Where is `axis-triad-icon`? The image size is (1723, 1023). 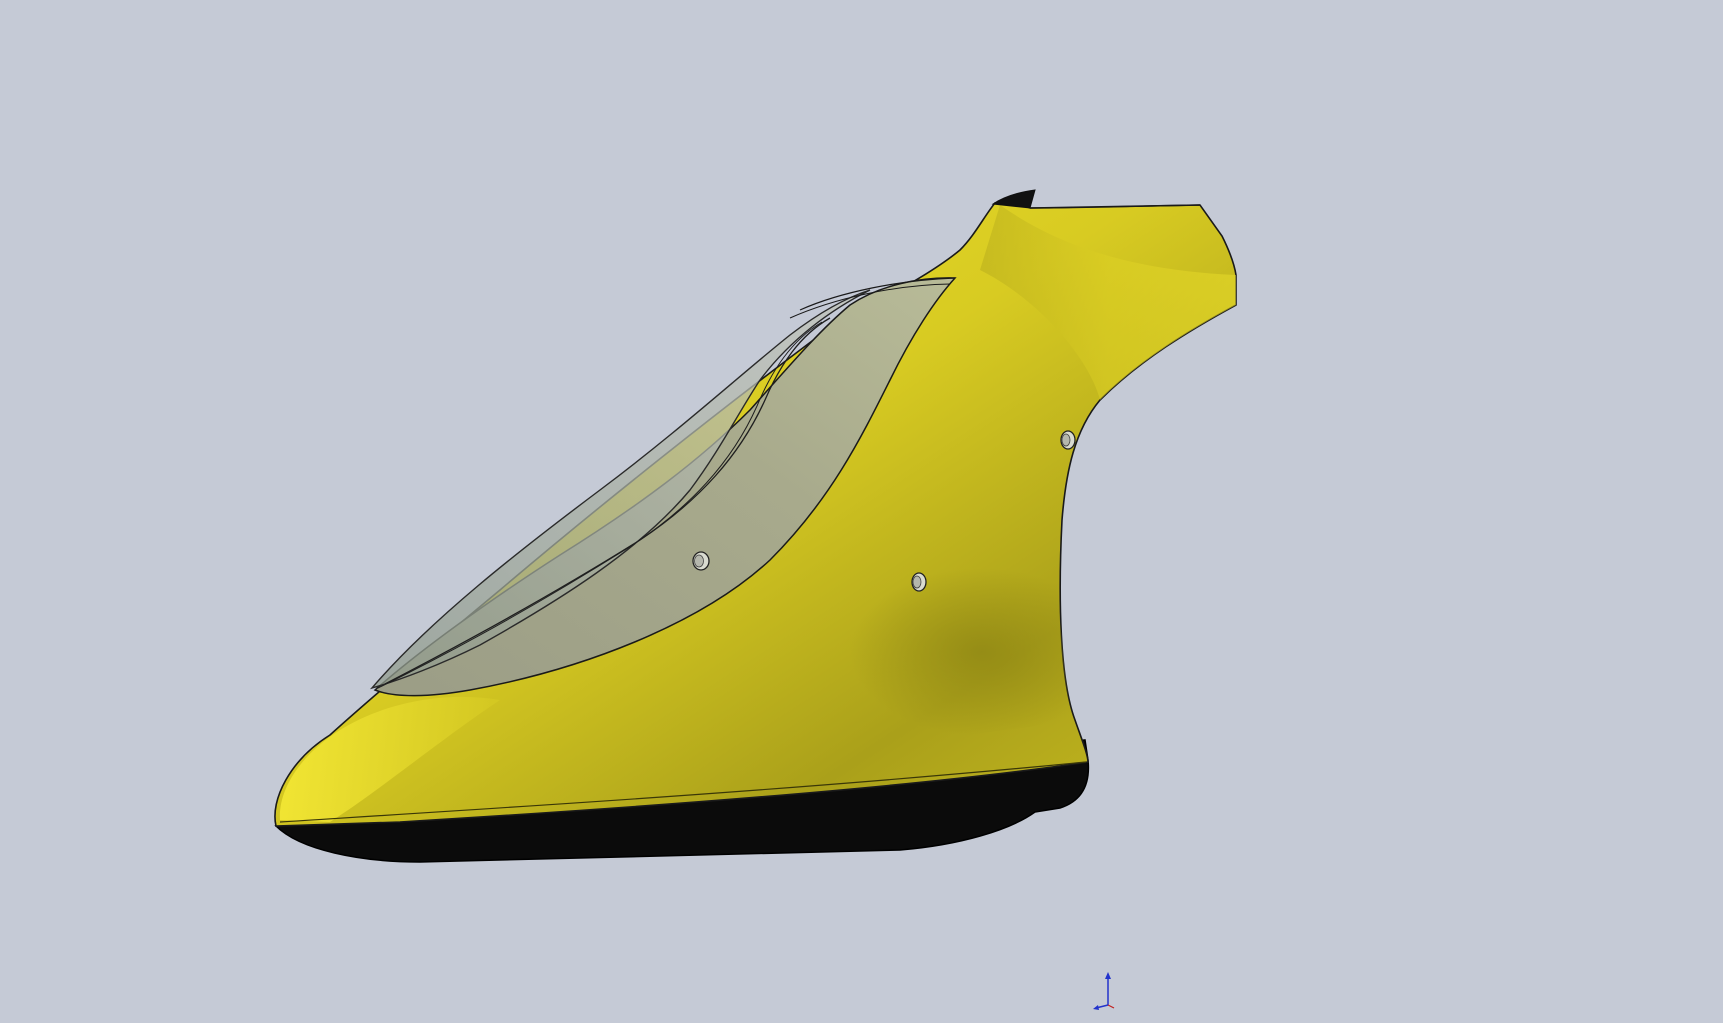
axis-triad-icon is located at coordinates (1104, 991).